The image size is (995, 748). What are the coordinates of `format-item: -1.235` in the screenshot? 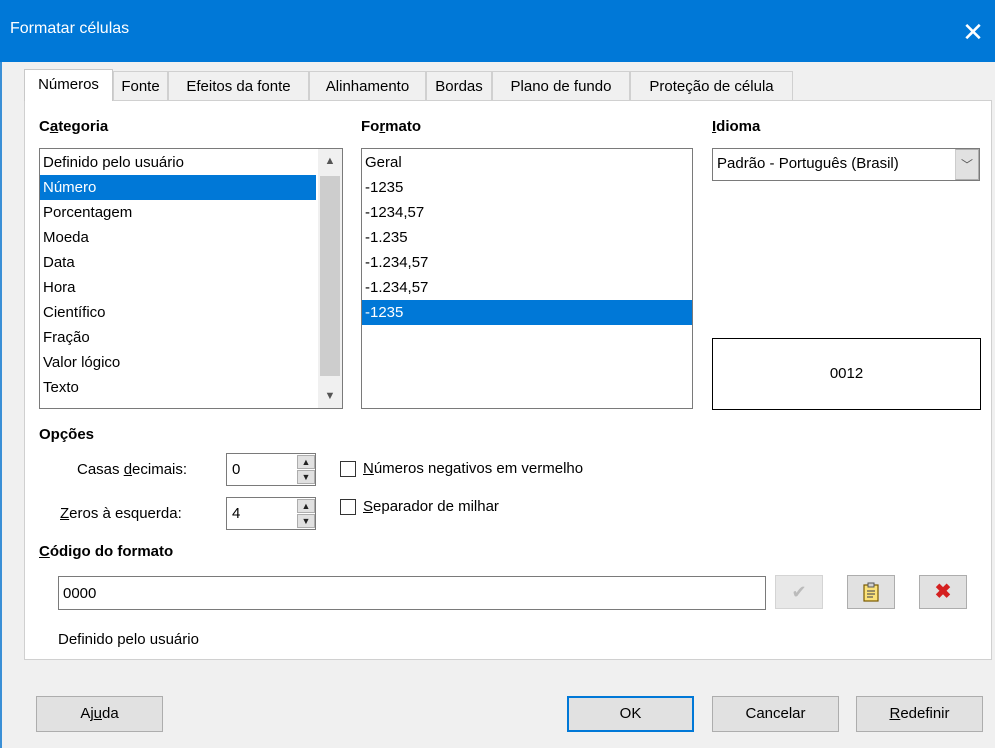 It's located at (527, 237).